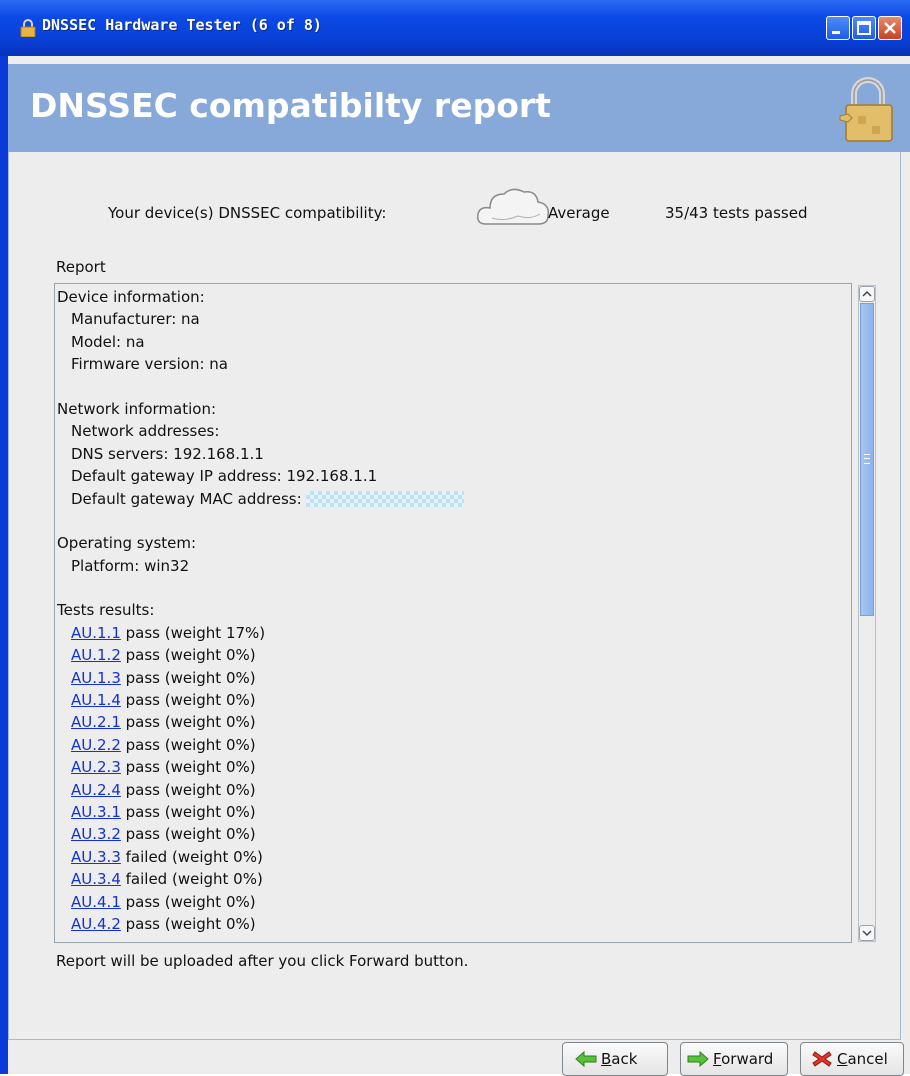  What do you see at coordinates (447, 902) in the screenshot?
I see `test-result-row: AU.4.1 pass (weight 0%)` at bounding box center [447, 902].